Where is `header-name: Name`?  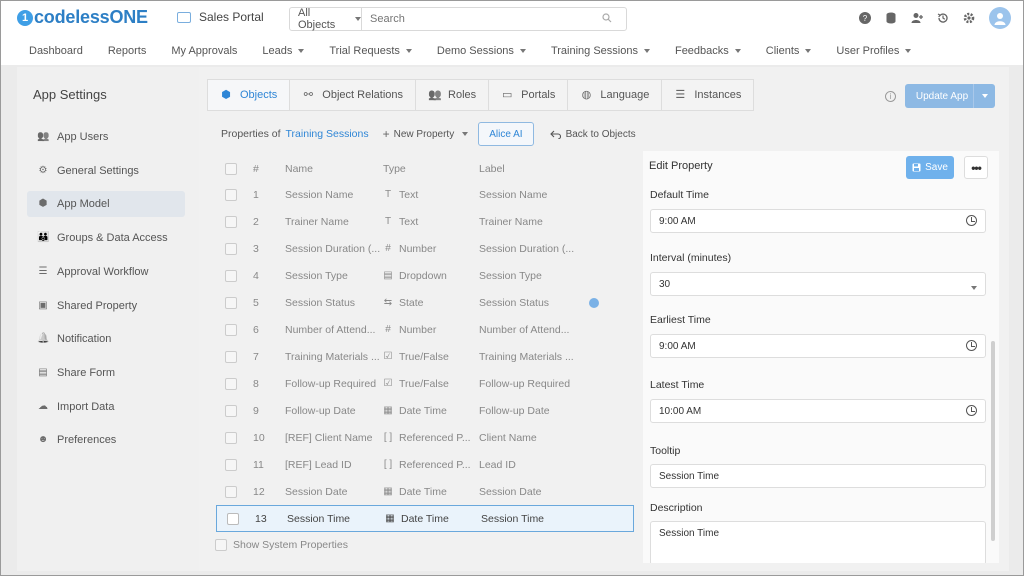
header-name: Name is located at coordinates (334, 169).